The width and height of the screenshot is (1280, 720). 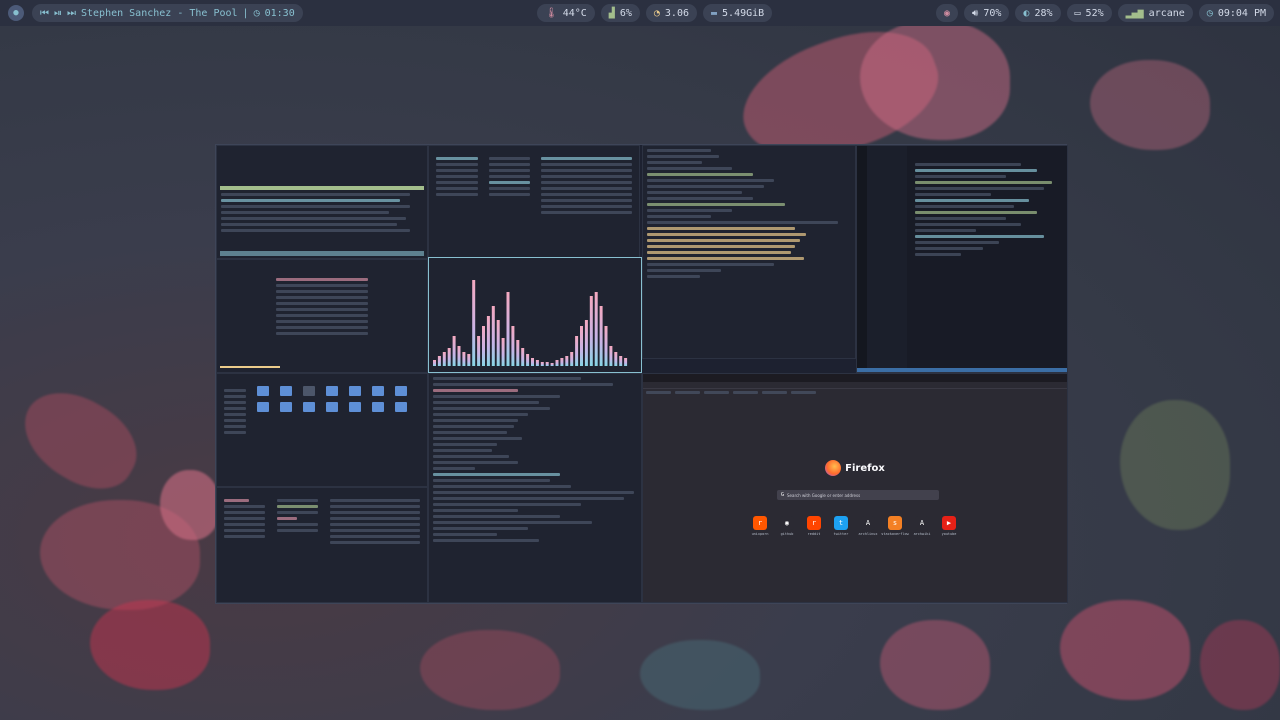 I want to click on shortcut-youtube: ▶ youtube, so click(x=949, y=526).